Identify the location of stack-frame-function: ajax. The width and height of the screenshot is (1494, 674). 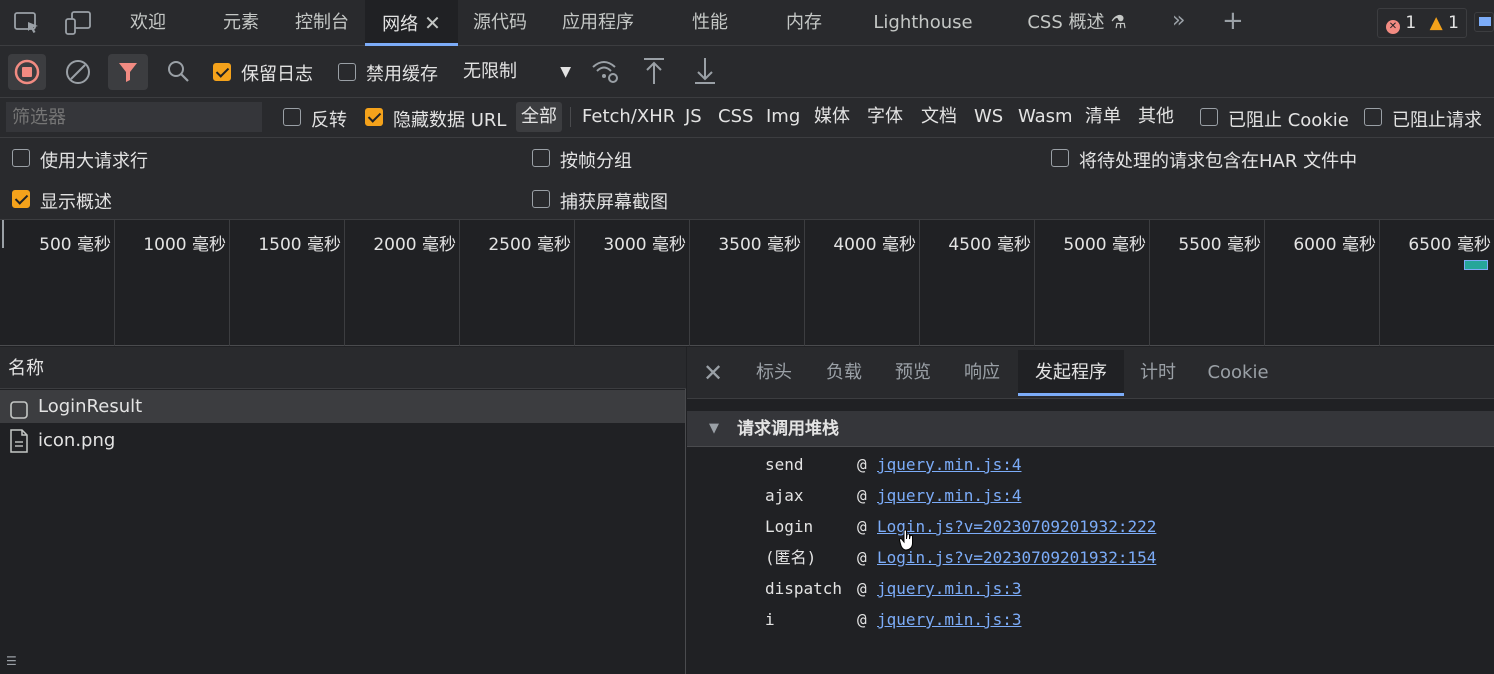
(784, 495).